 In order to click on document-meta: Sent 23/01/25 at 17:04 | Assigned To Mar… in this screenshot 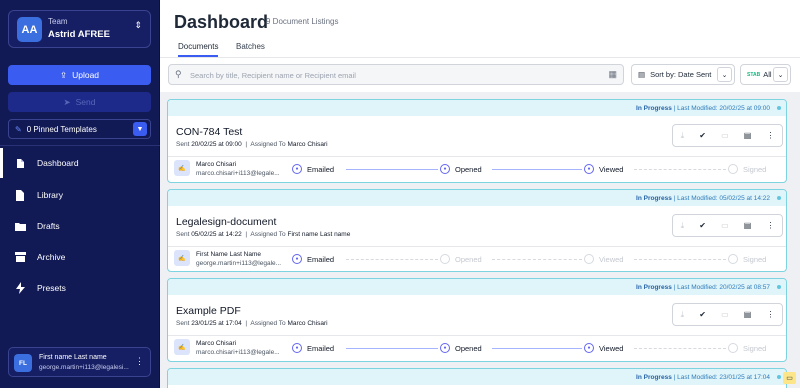, I will do `click(252, 323)`.